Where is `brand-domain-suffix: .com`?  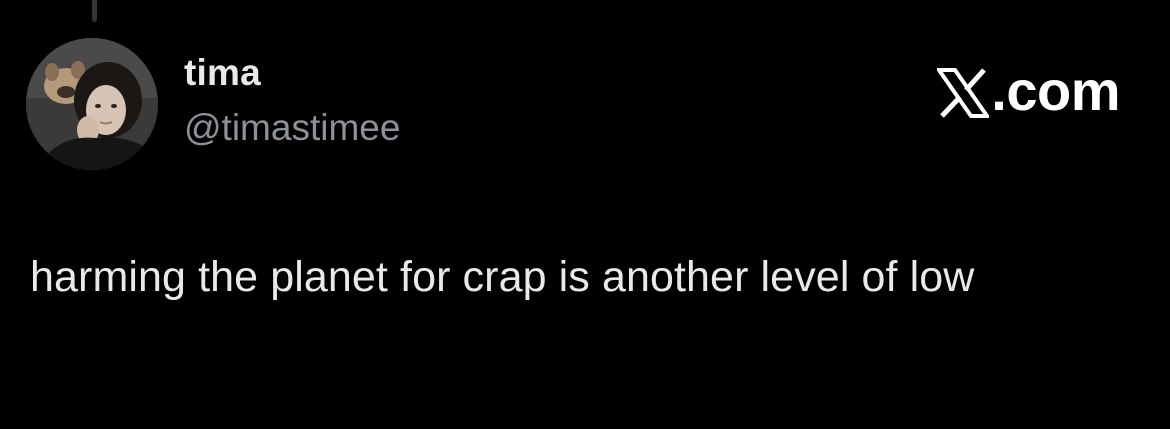
brand-domain-suffix: .com is located at coordinates (1055, 90).